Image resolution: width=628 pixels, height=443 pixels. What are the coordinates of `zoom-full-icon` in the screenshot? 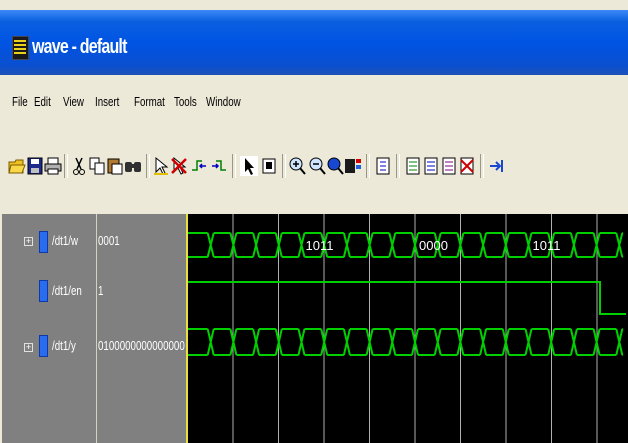 It's located at (335, 166).